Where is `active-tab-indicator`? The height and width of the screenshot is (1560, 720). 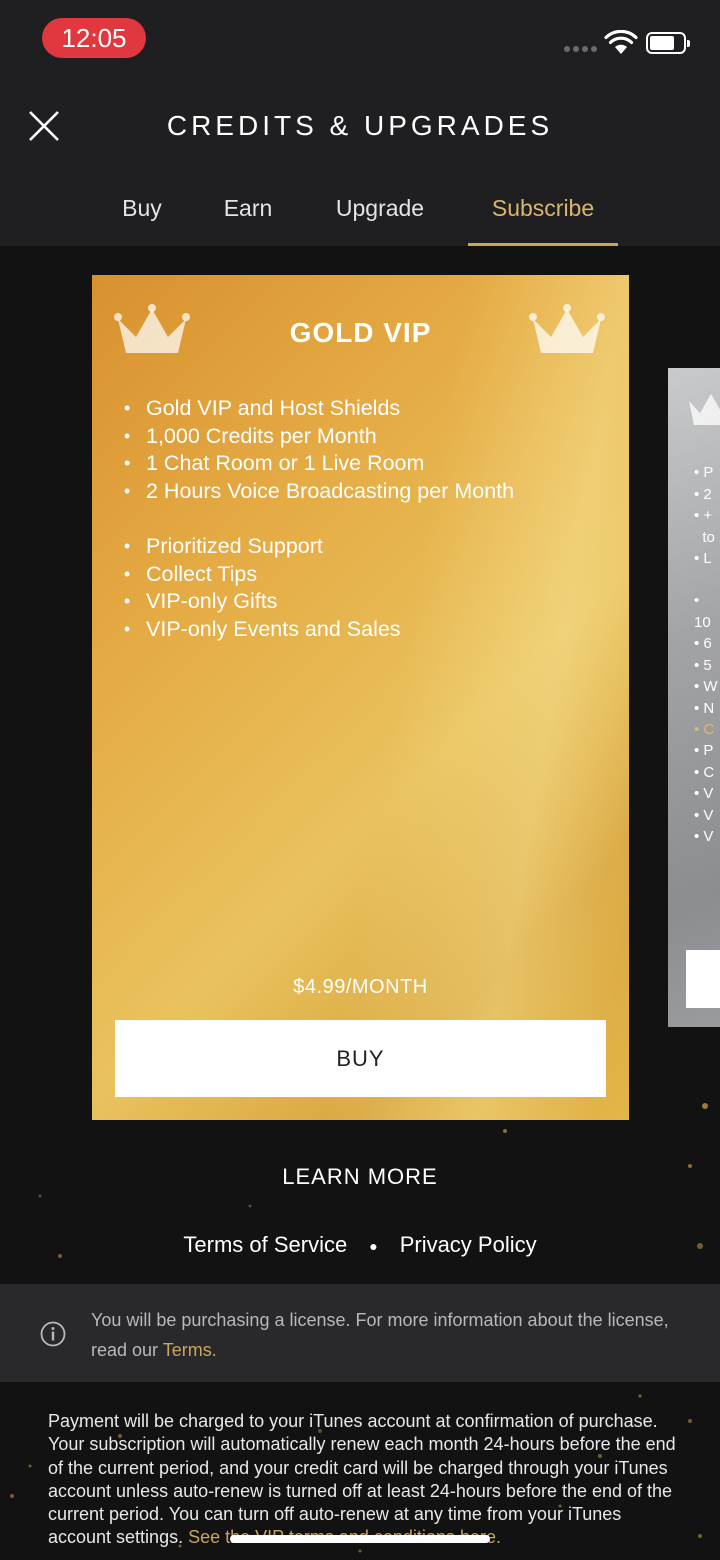 active-tab-indicator is located at coordinates (543, 244).